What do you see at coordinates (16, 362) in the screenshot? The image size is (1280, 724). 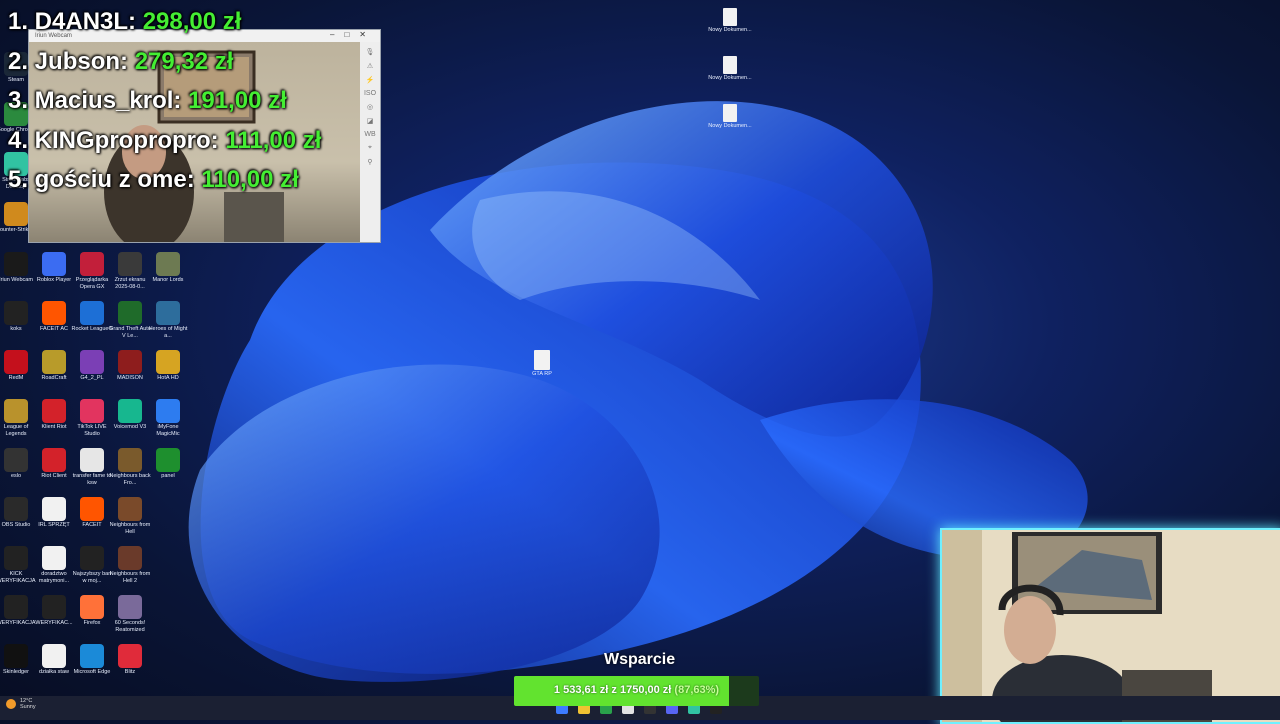 I see `redm-icon` at bounding box center [16, 362].